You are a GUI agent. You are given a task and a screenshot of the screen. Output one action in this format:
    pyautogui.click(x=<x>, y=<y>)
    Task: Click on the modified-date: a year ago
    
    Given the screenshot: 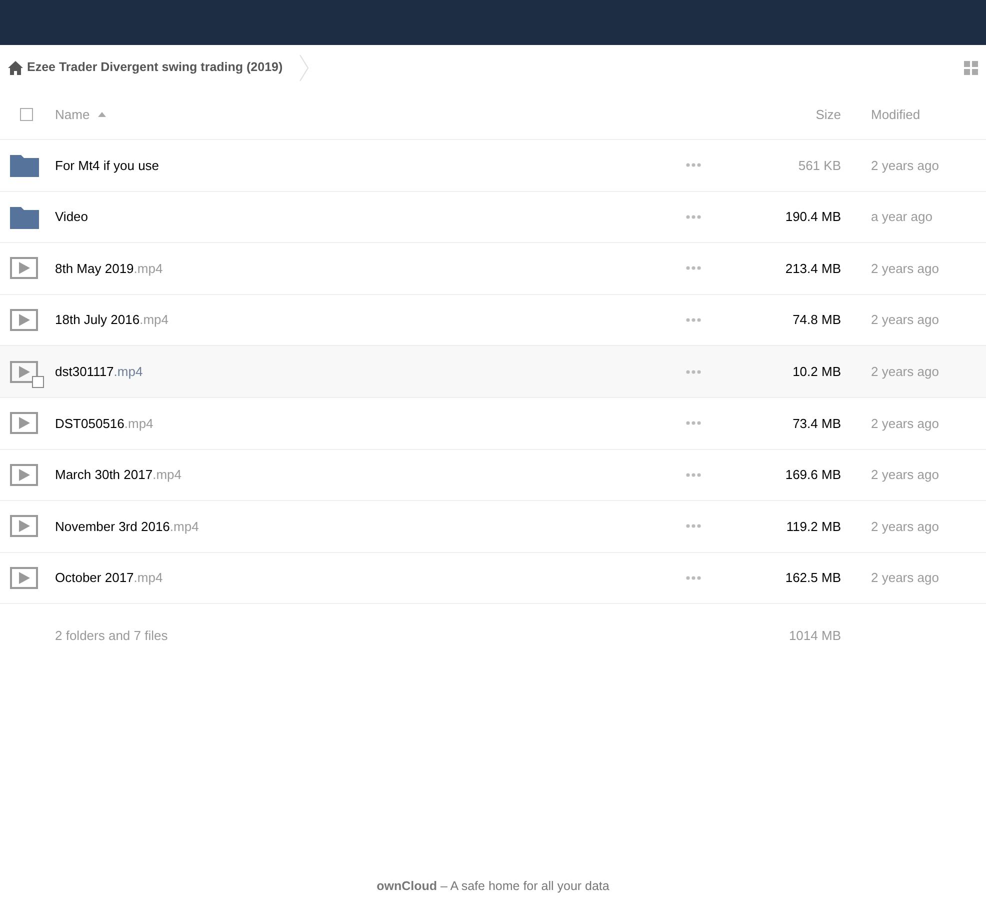 What is the action you would take?
    pyautogui.click(x=901, y=216)
    